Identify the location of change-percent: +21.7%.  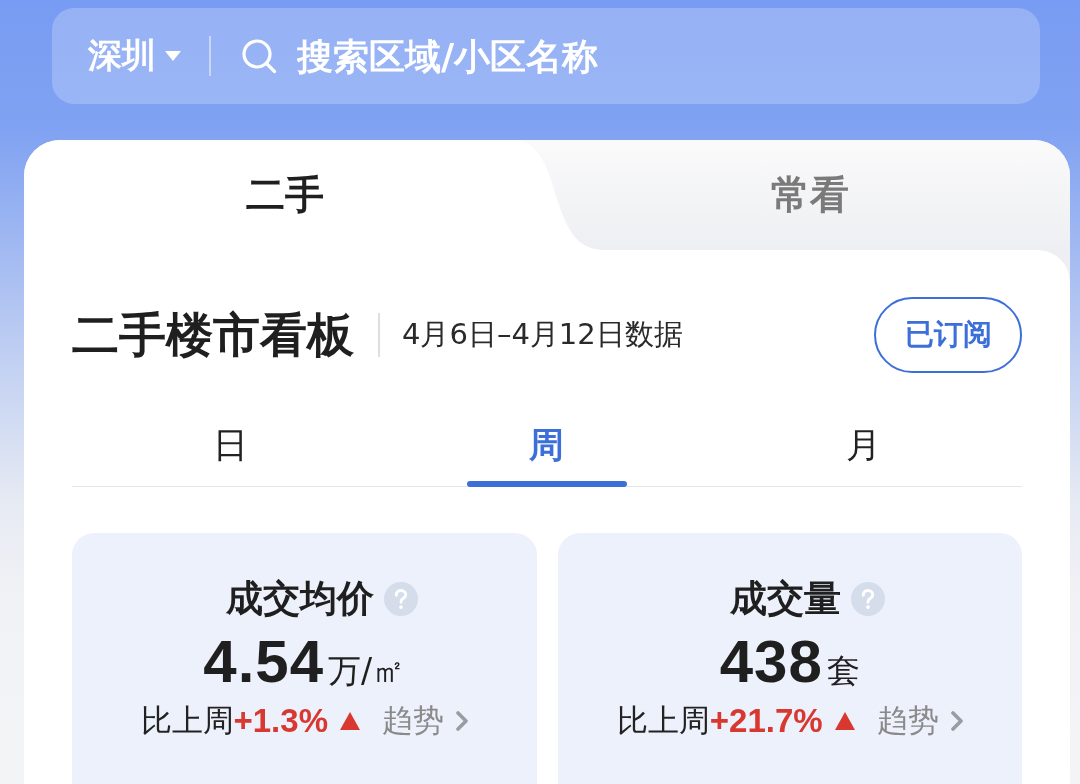
(766, 721).